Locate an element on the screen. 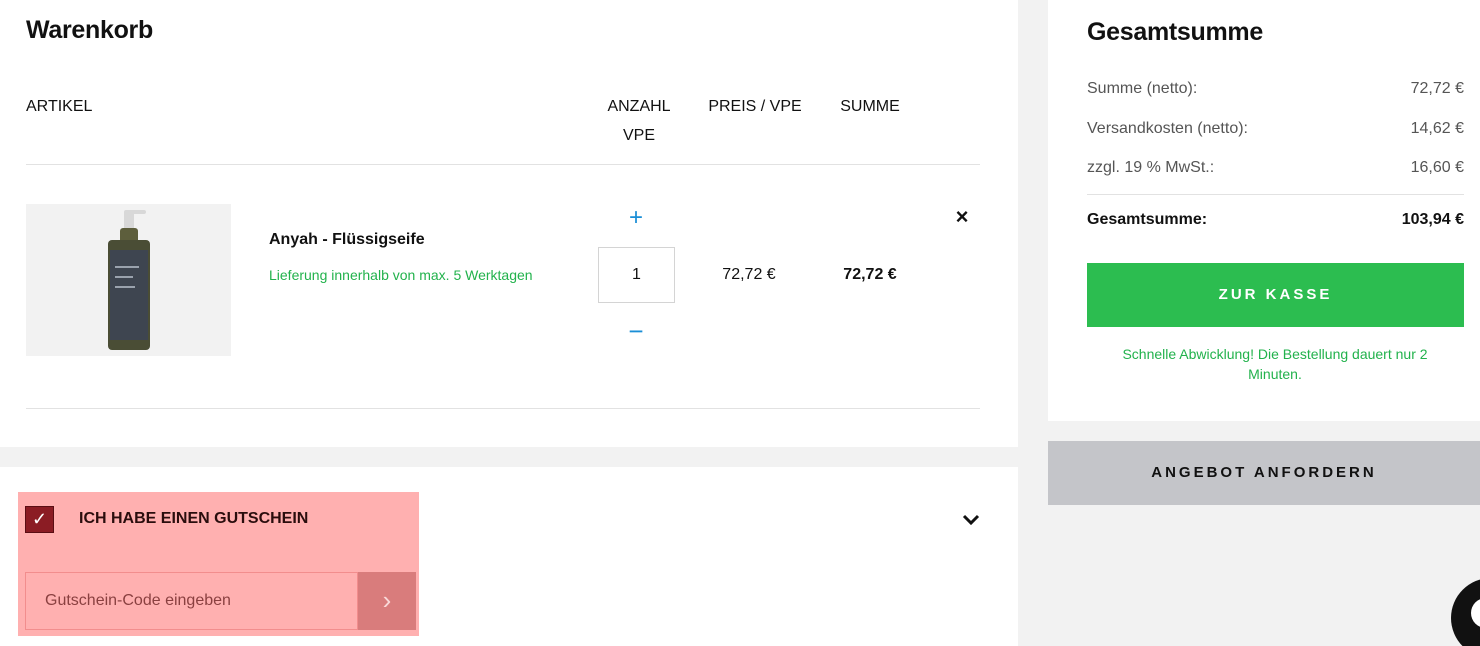 Image resolution: width=1480 pixels, height=646 pixels. column-header-summe: SUMME is located at coordinates (870, 106).